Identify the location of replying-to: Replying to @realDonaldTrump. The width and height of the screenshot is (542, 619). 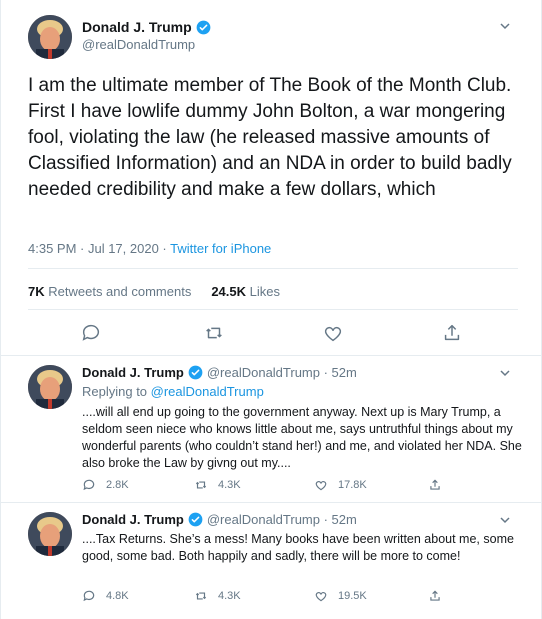
(173, 391).